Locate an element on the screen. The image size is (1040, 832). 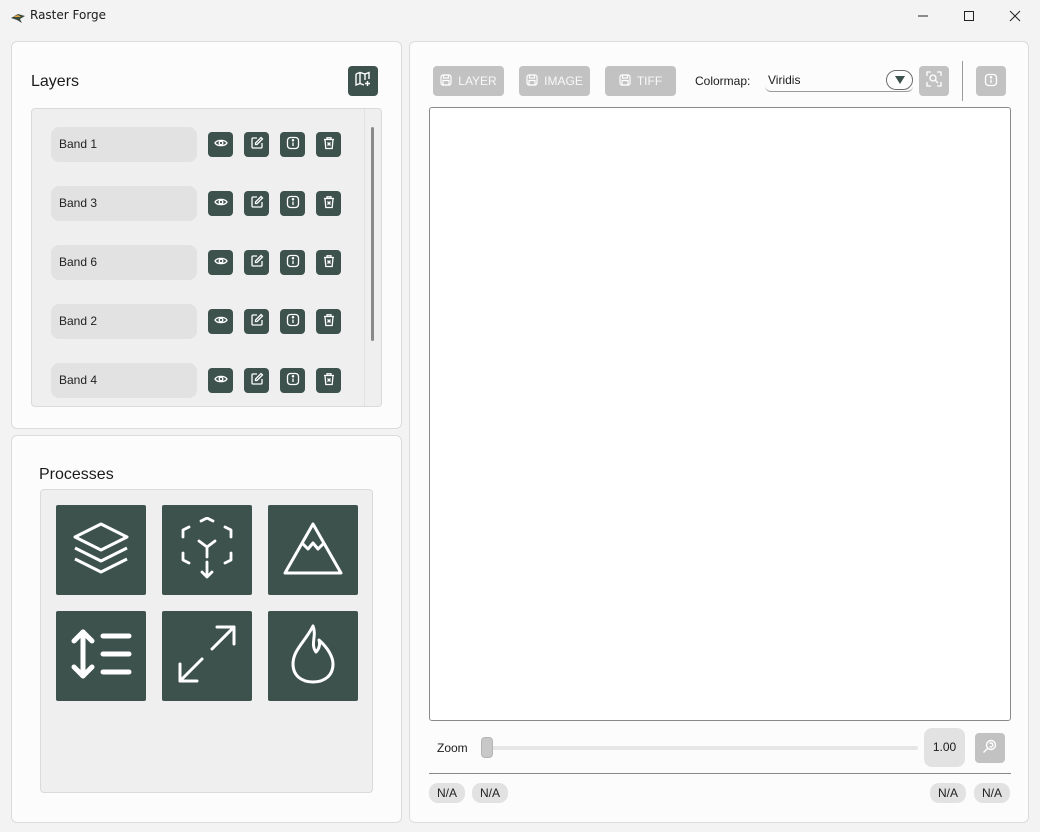
layer-row: Band 3 is located at coordinates (192, 204).